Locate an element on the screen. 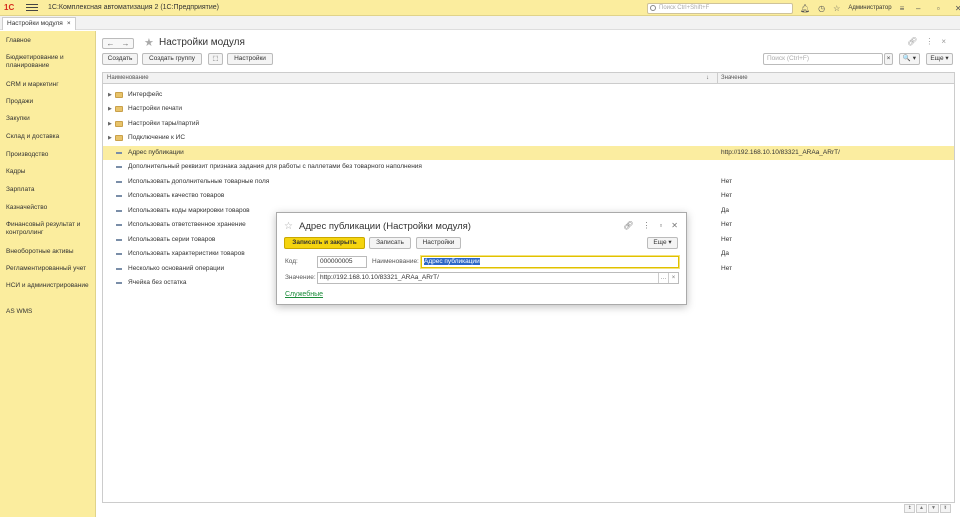  list-search-input: Поиск (Ctrl+F) is located at coordinates (823, 59).